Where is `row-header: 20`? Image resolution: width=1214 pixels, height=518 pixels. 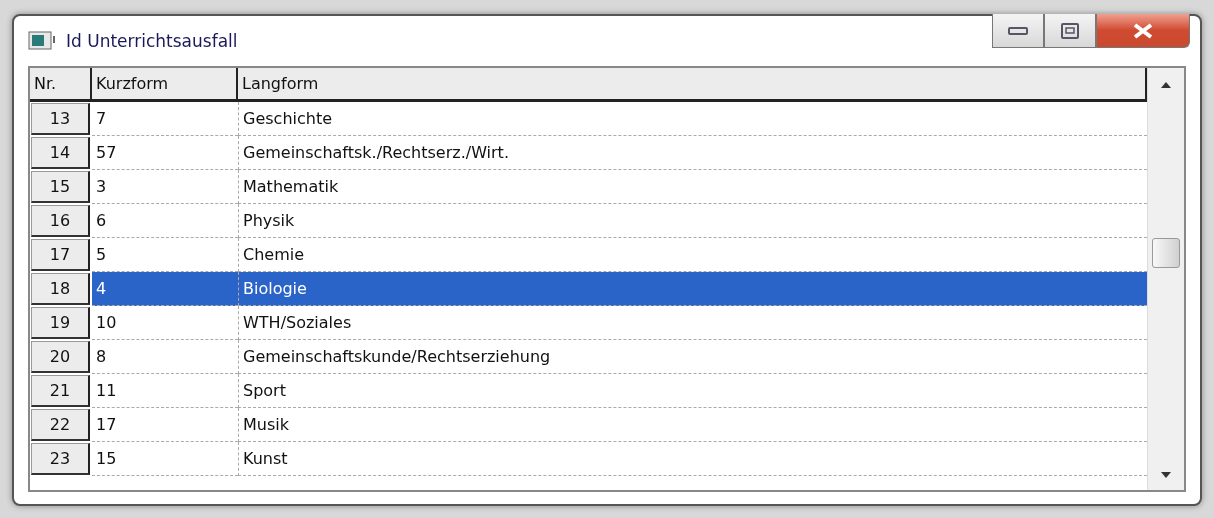 row-header: 20 is located at coordinates (60, 357).